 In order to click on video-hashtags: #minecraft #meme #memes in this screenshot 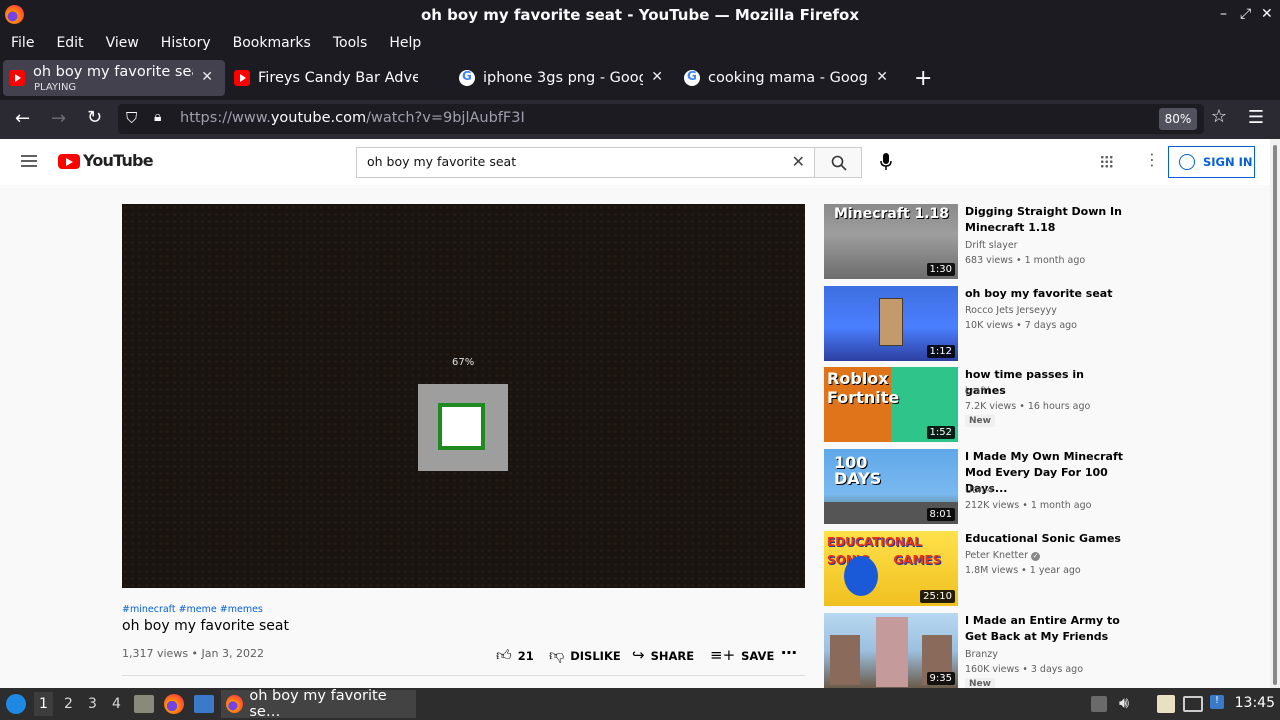, I will do `click(192, 609)`.